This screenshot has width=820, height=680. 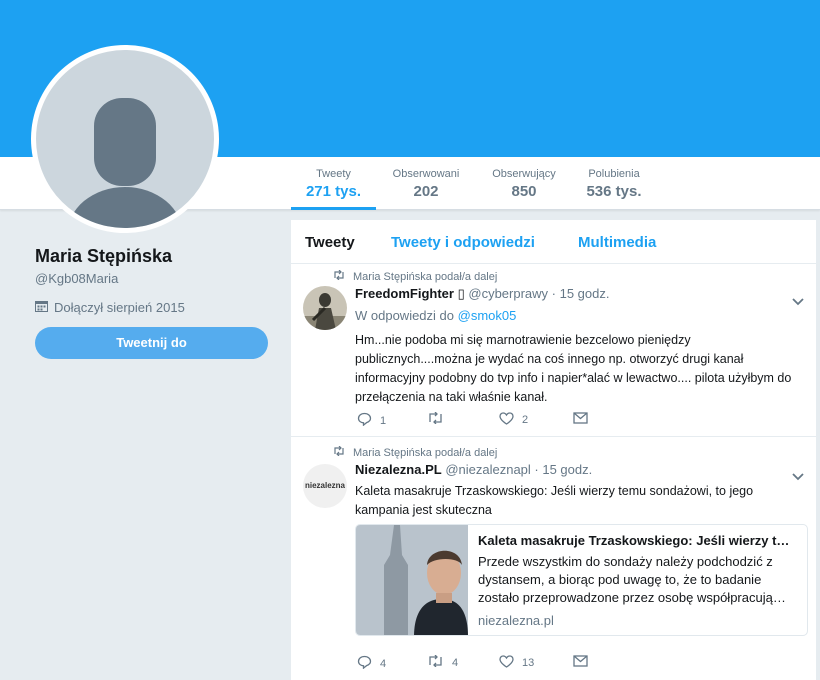 I want to click on tweet-handle-time: @niezaleznapl · 15 godz., so click(x=518, y=469).